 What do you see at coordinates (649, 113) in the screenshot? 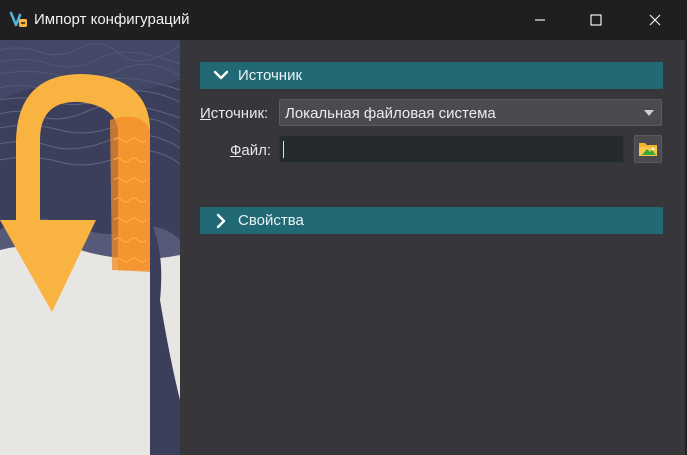
I see `dropdown-arrow-icon` at bounding box center [649, 113].